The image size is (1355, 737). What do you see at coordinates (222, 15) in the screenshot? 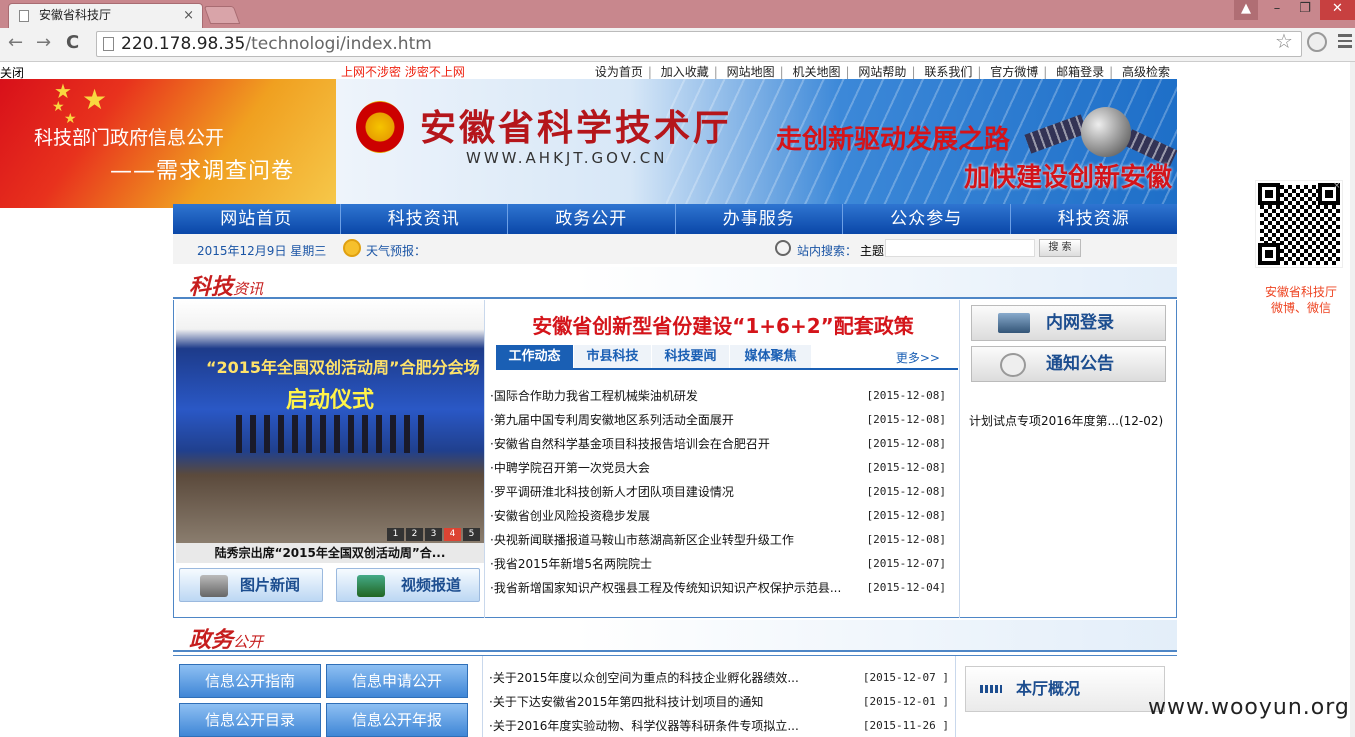
I see `new-tab-button` at bounding box center [222, 15].